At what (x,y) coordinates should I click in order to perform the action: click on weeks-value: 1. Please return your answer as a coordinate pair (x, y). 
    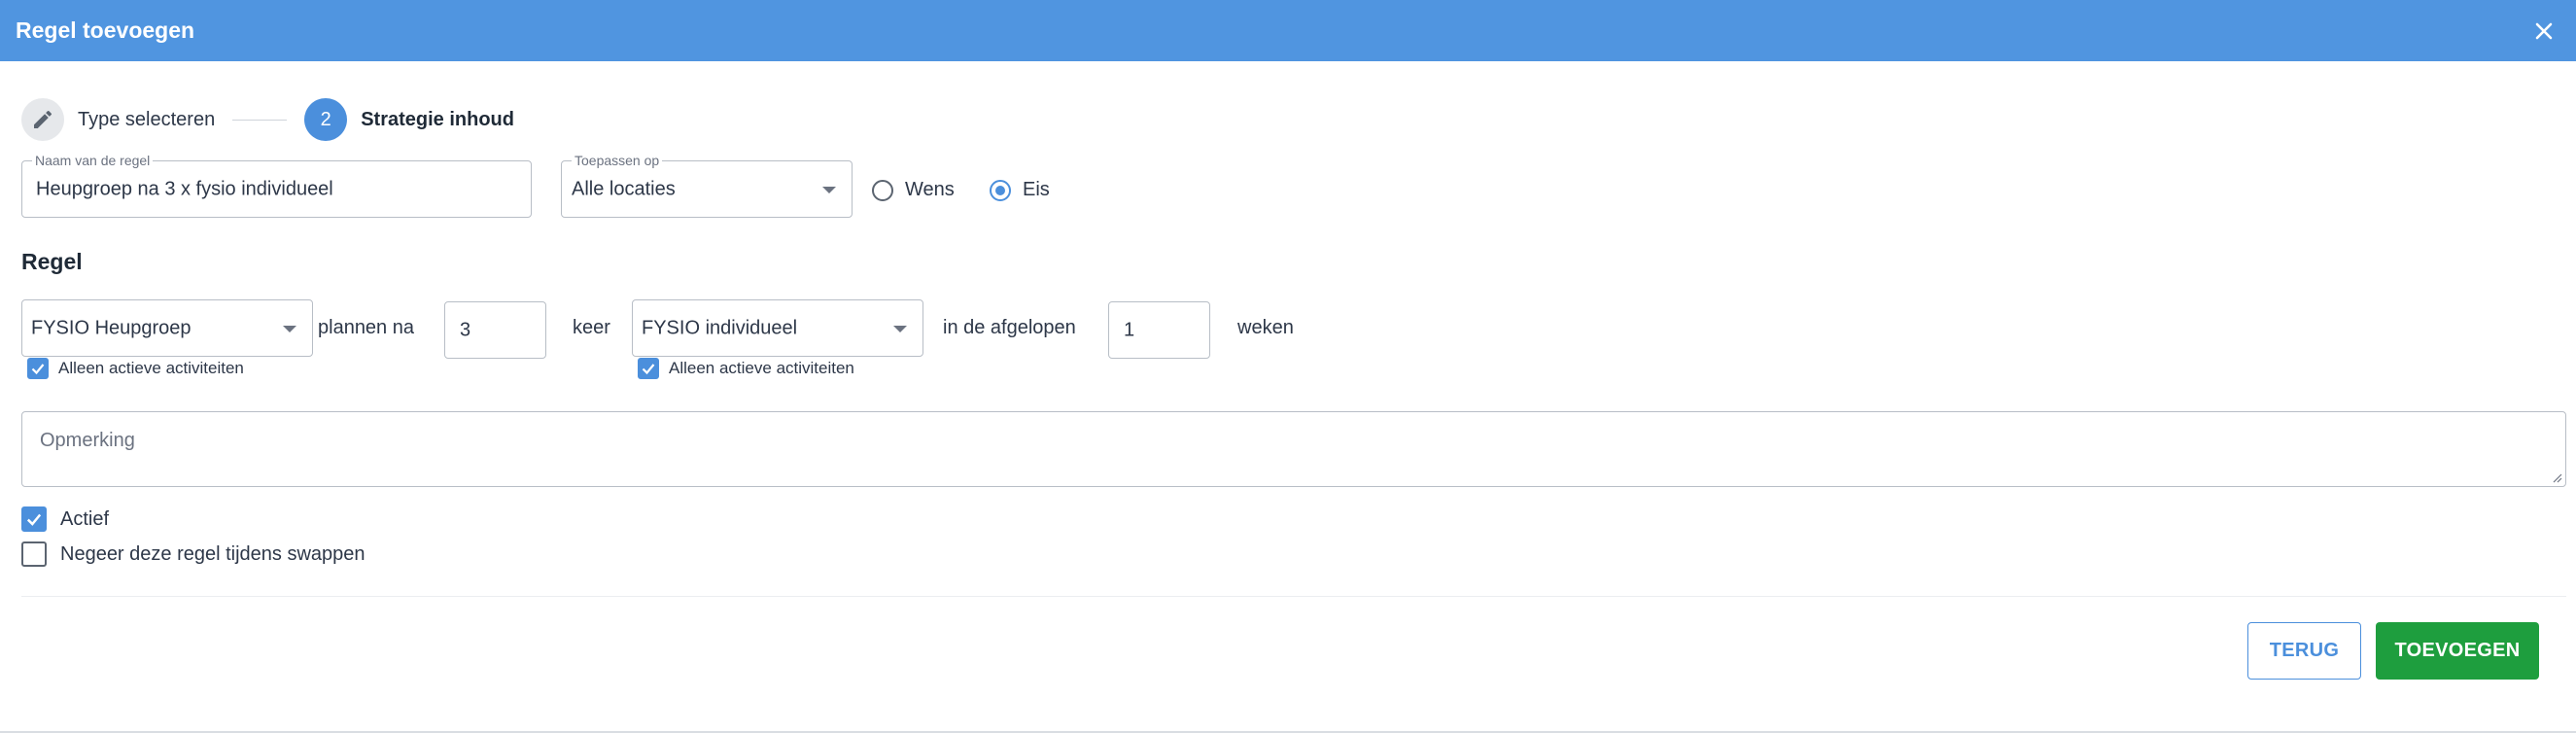
    Looking at the image, I should click on (1129, 329).